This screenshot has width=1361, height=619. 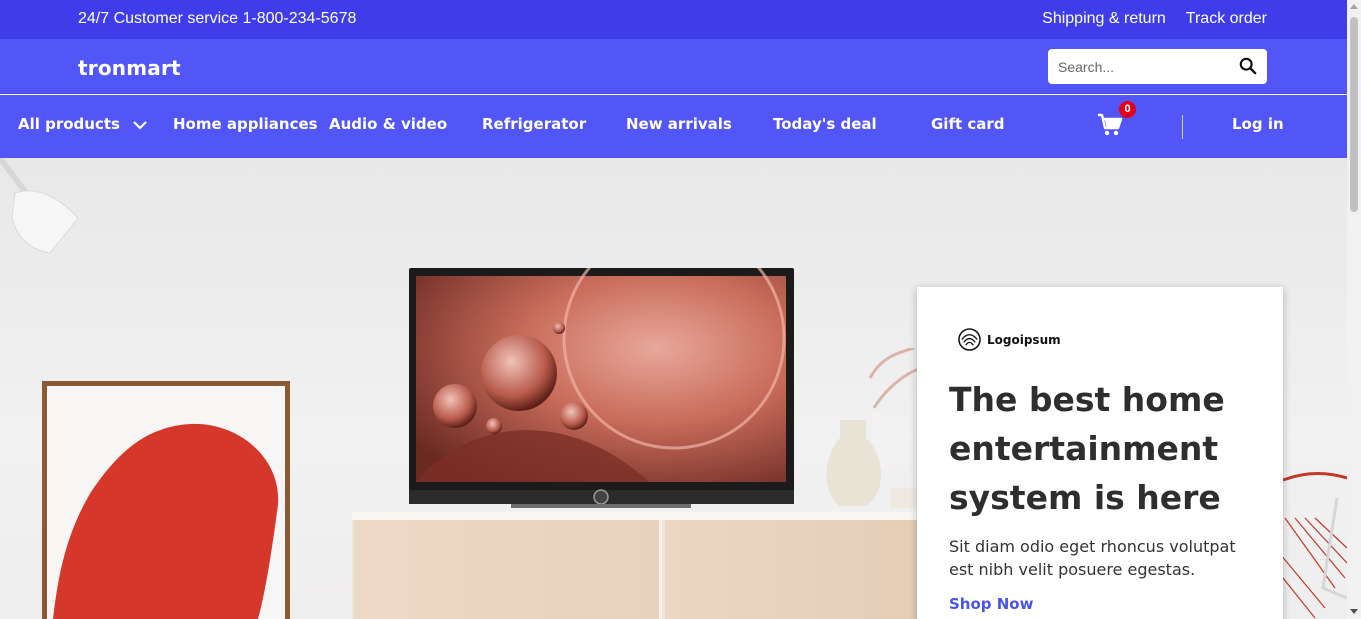 What do you see at coordinates (39, 206) in the screenshot?
I see `wall-lamp-image` at bounding box center [39, 206].